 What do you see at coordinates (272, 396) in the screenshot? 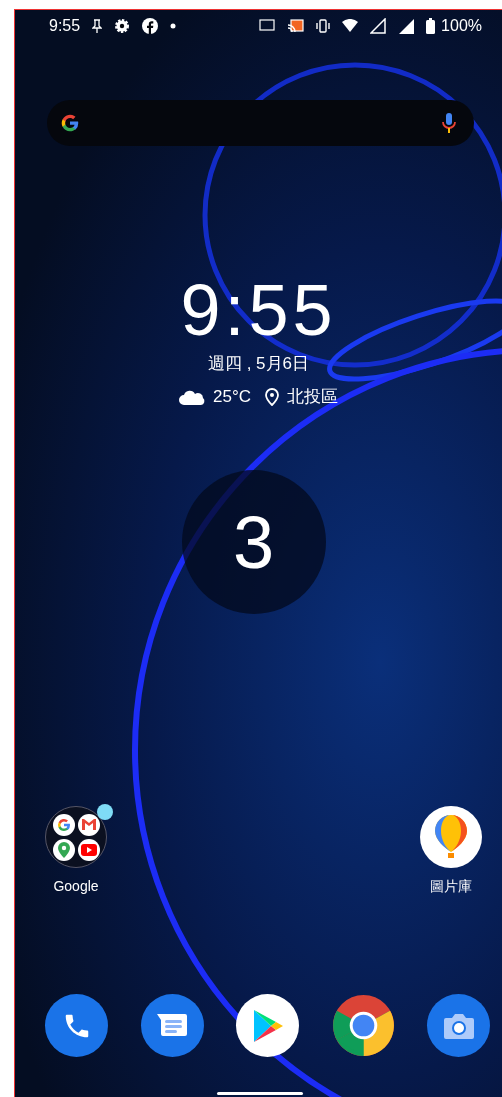
I see `location-pin-icon` at bounding box center [272, 396].